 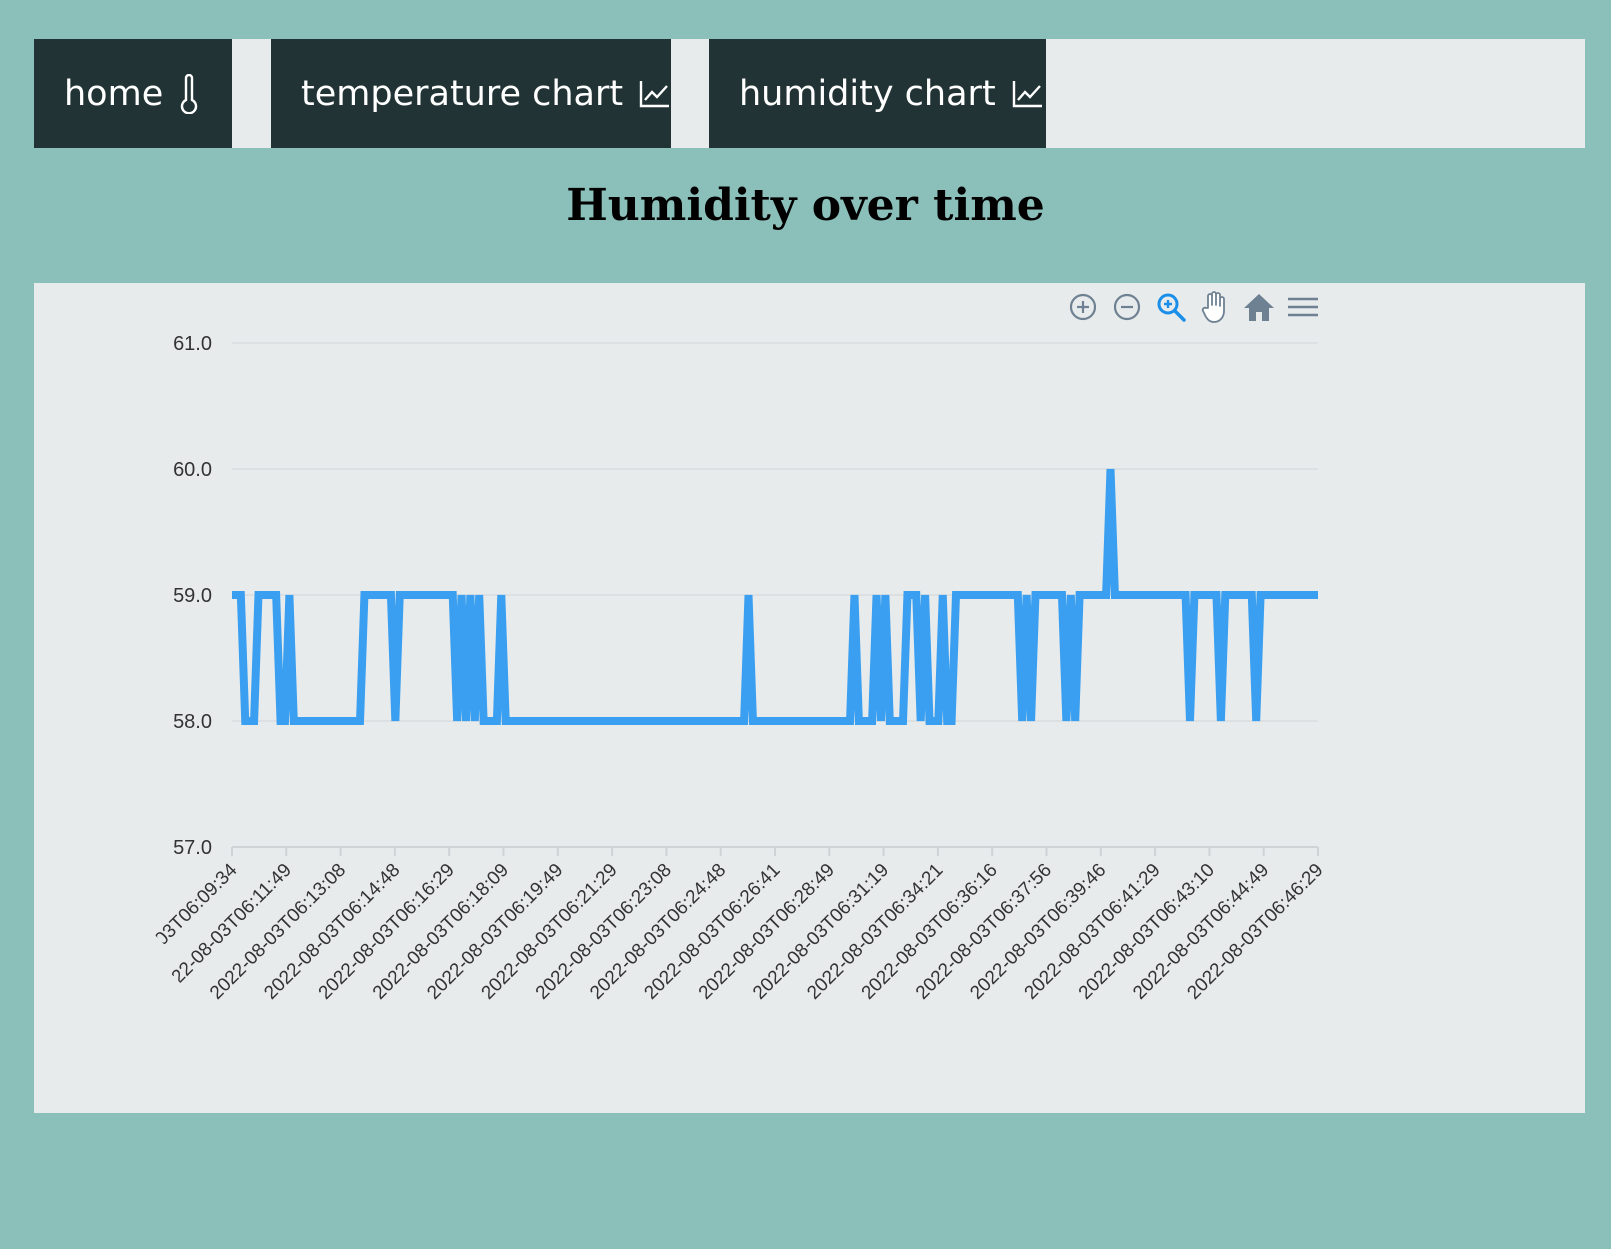 I want to click on zoom-out-icon, so click(x=1127, y=307).